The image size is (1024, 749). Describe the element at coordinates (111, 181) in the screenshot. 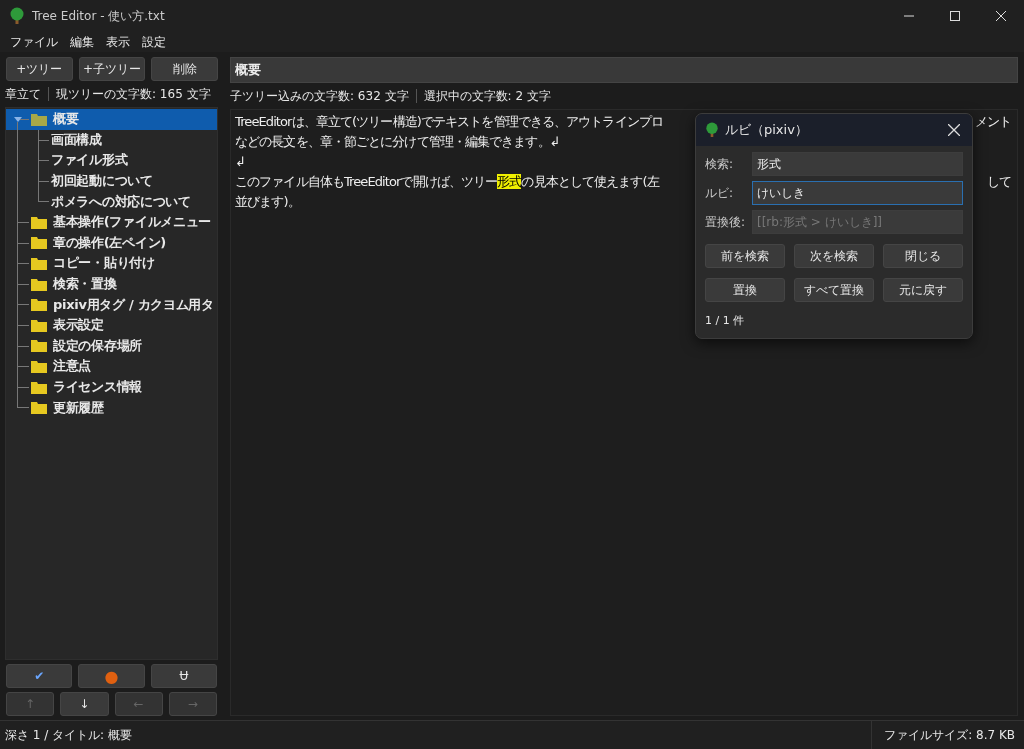

I see `tree-item: 初回起動について` at that location.